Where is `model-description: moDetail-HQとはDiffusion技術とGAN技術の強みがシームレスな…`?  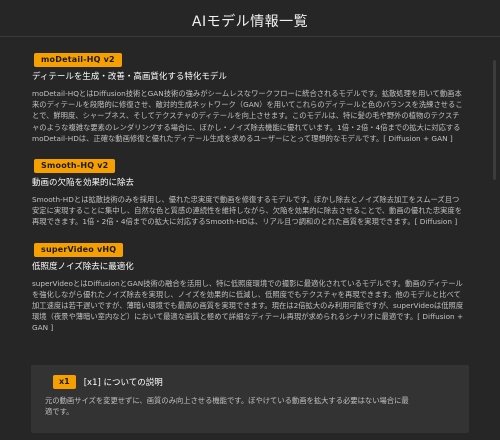
model-description: moDetail-HQとはDiffusion技術とGAN技術の強みがシームレスな… is located at coordinates (247, 116).